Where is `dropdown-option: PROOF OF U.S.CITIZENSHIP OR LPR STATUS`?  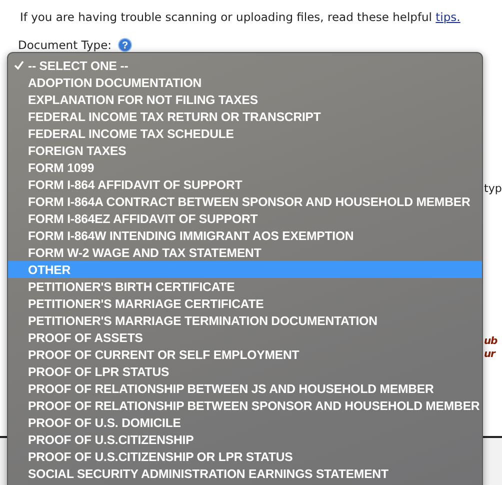 dropdown-option: PROOF OF U.S.CITIZENSHIP OR LPR STATUS is located at coordinates (245, 456).